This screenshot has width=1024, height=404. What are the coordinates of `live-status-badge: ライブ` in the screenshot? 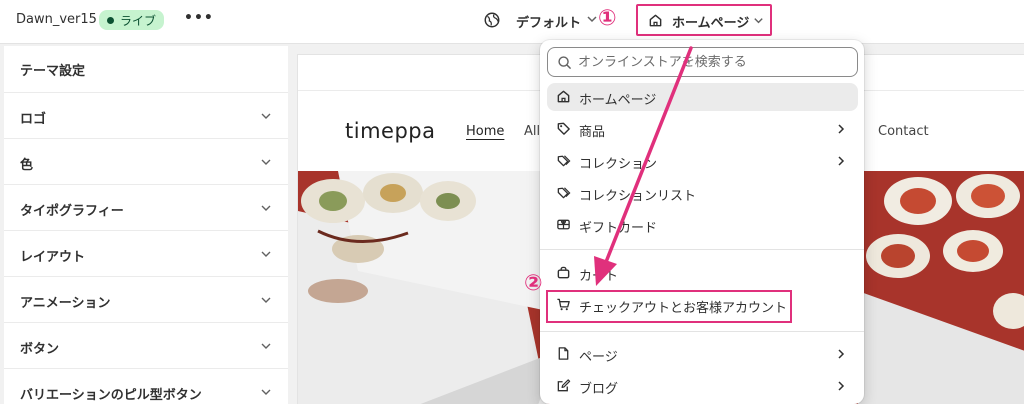 It's located at (132, 20).